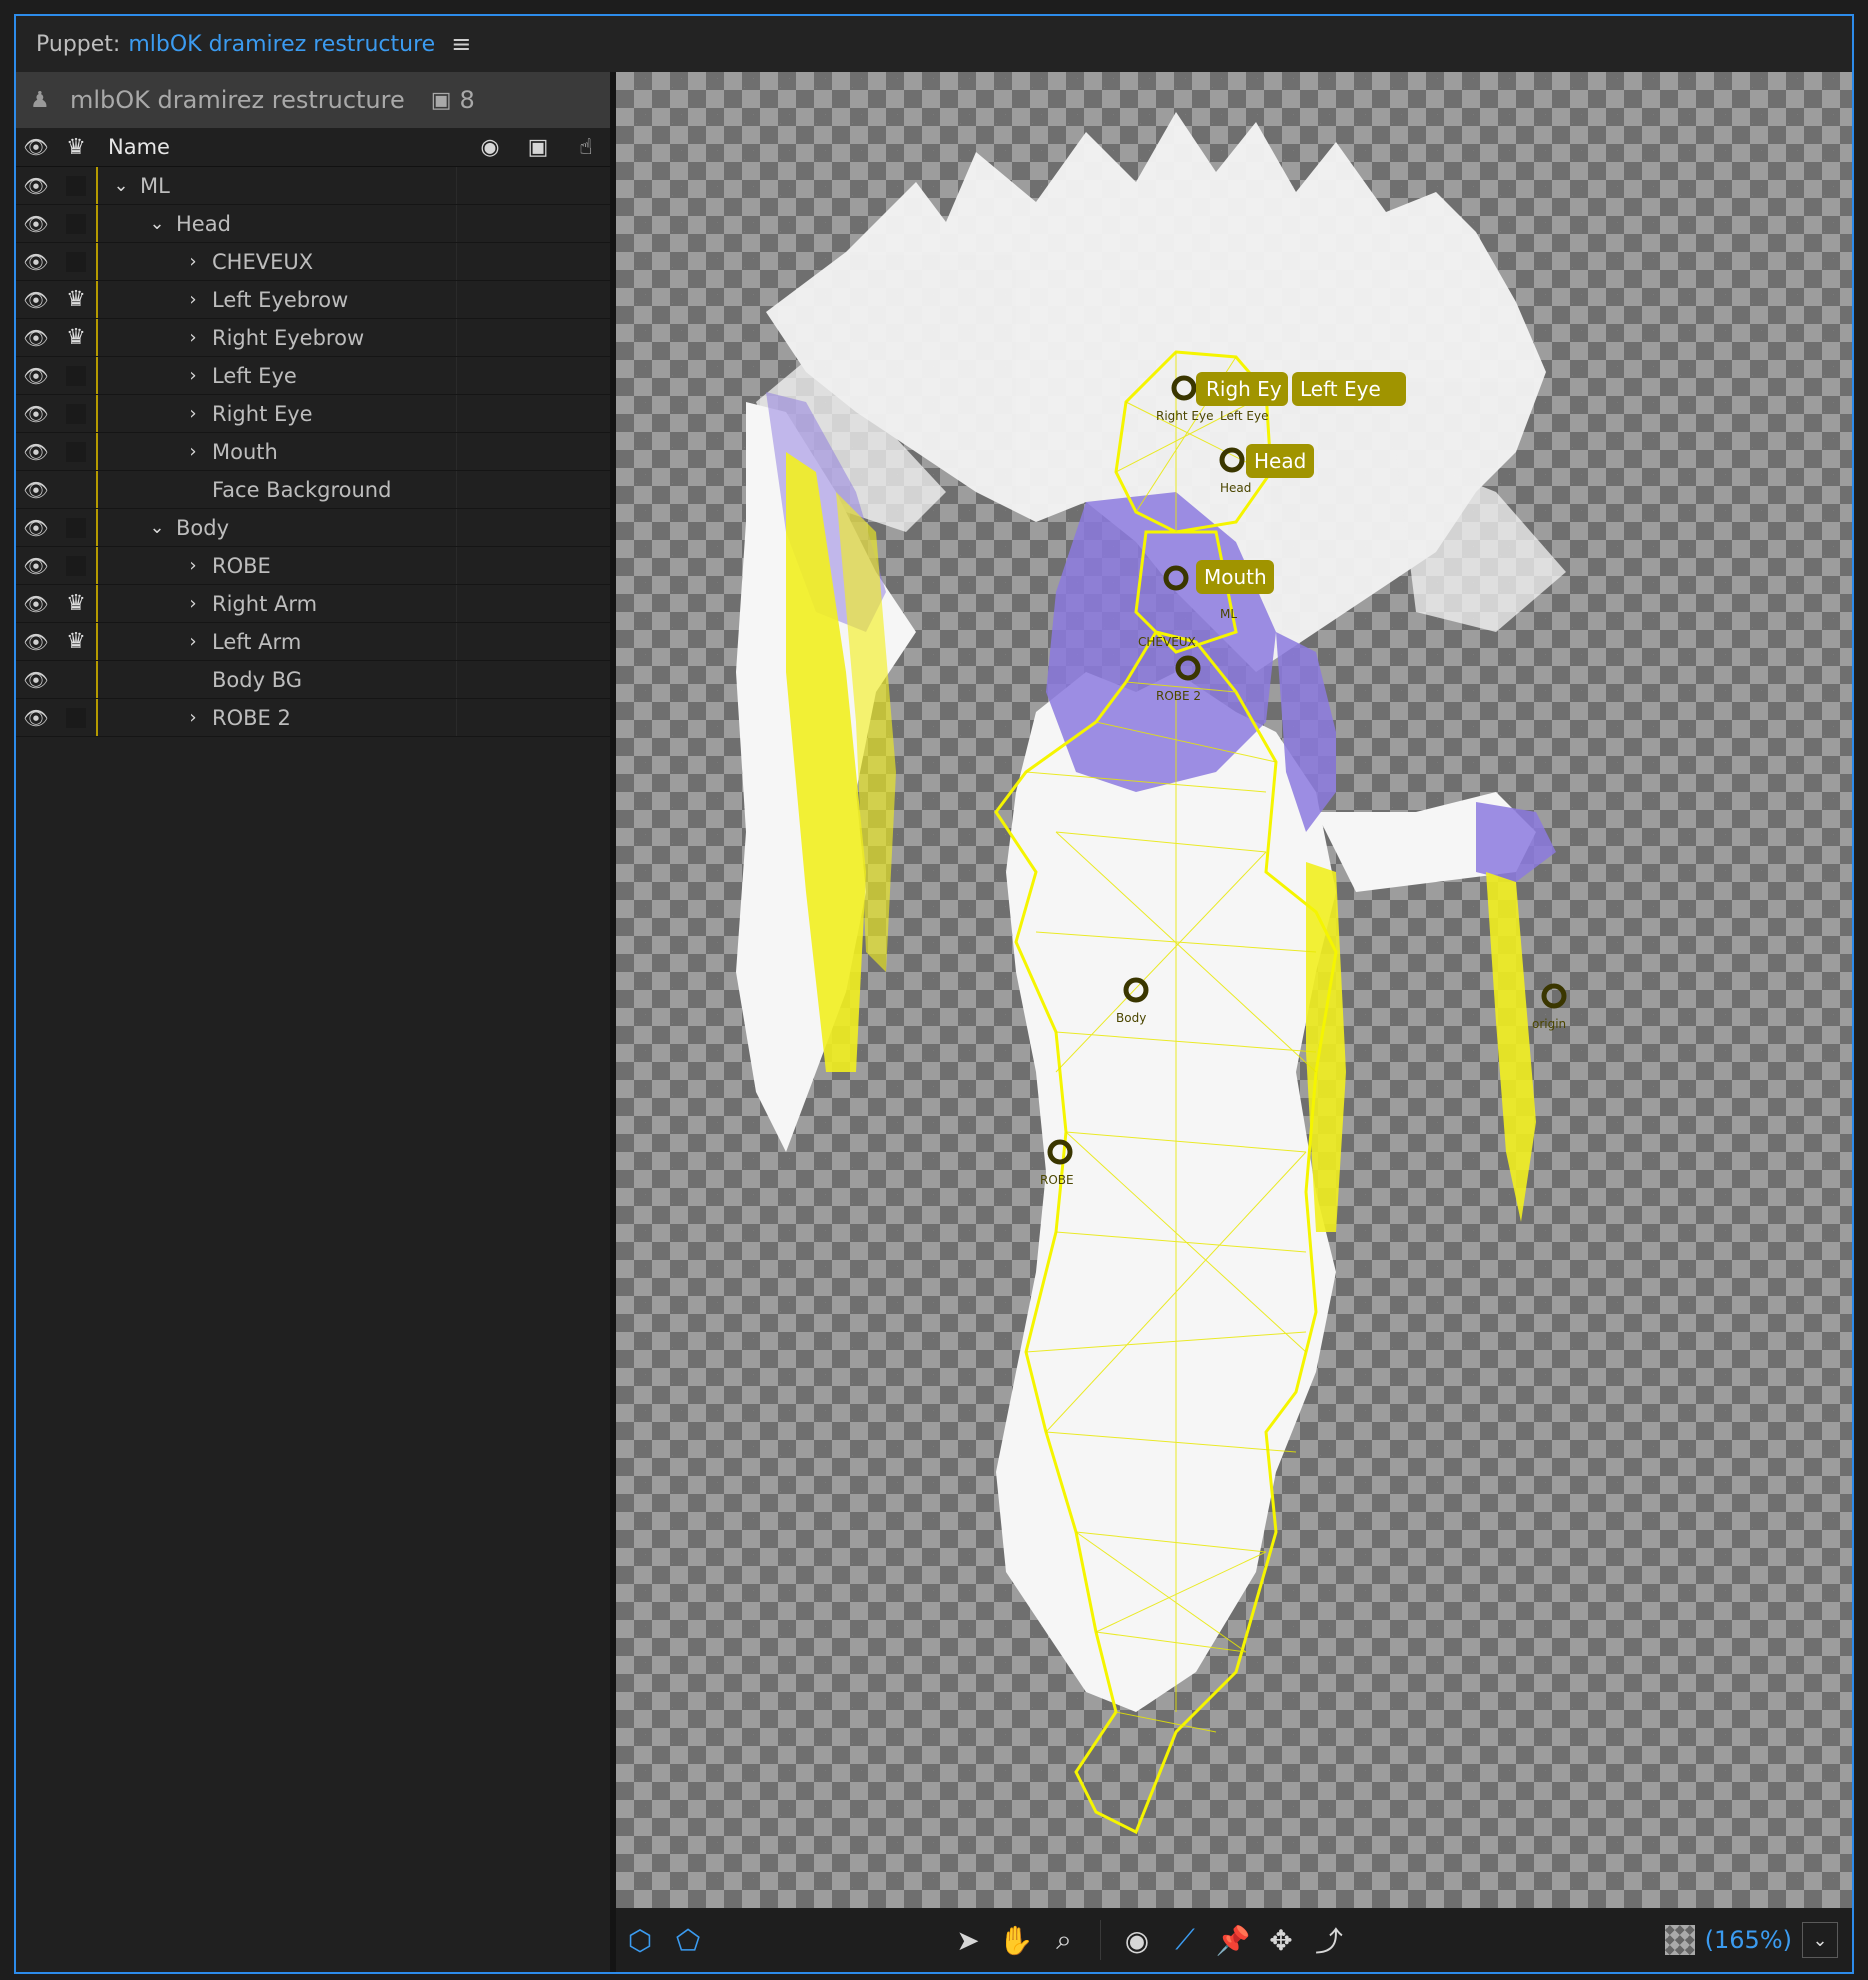 The image size is (1868, 1980). Describe the element at coordinates (237, 100) in the screenshot. I see `puppet-header-name: mlbOK dramirez restructure` at that location.